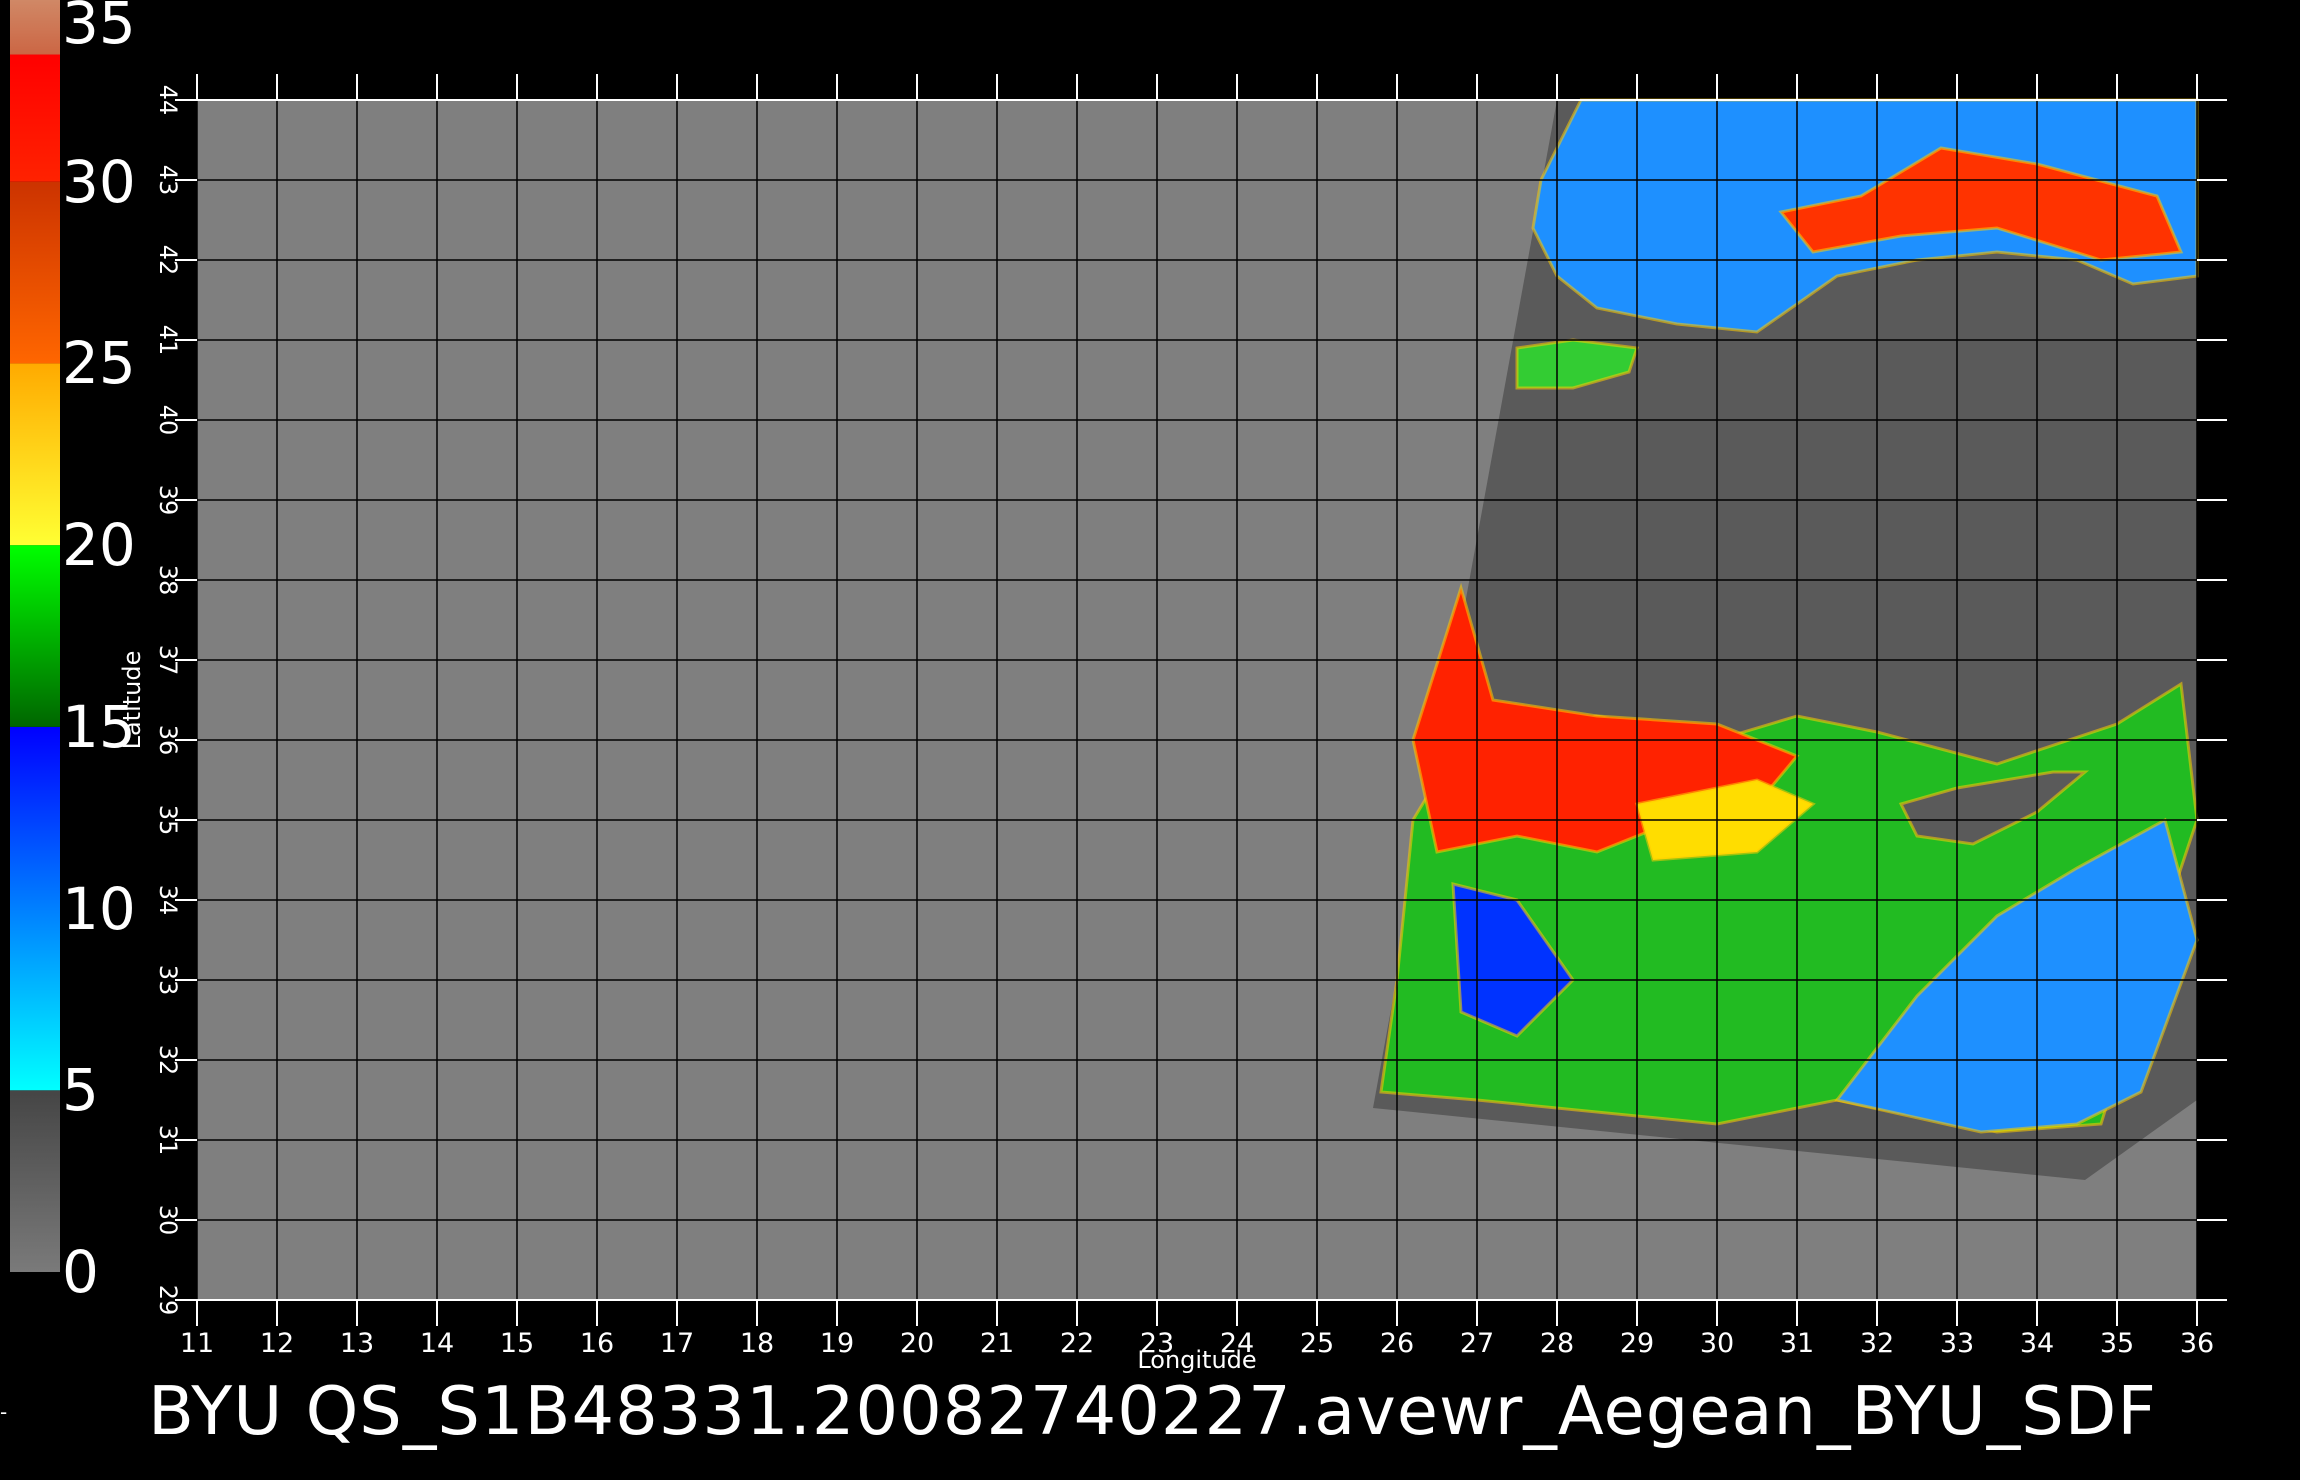  Describe the element at coordinates (99, 908) in the screenshot. I see `colorbar-label: 10` at that location.